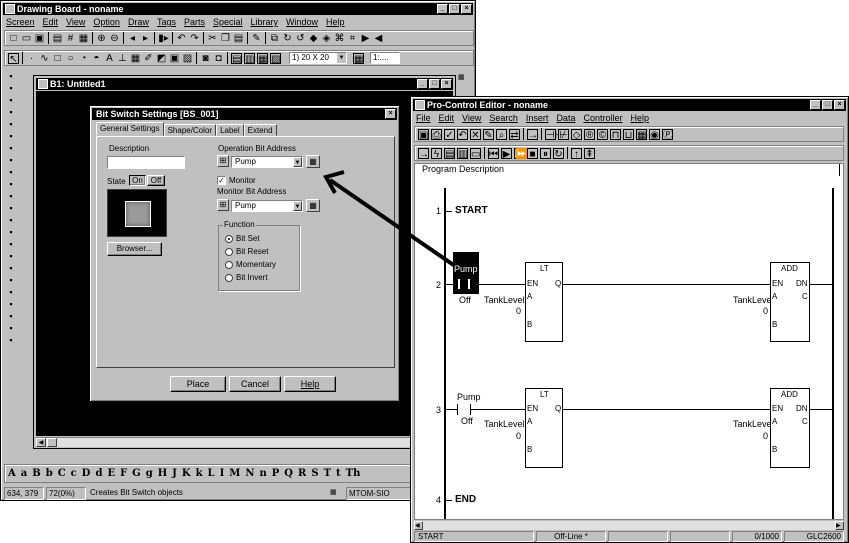 The image size is (849, 543). I want to click on ed-fast-icon: ⏩, so click(520, 153).